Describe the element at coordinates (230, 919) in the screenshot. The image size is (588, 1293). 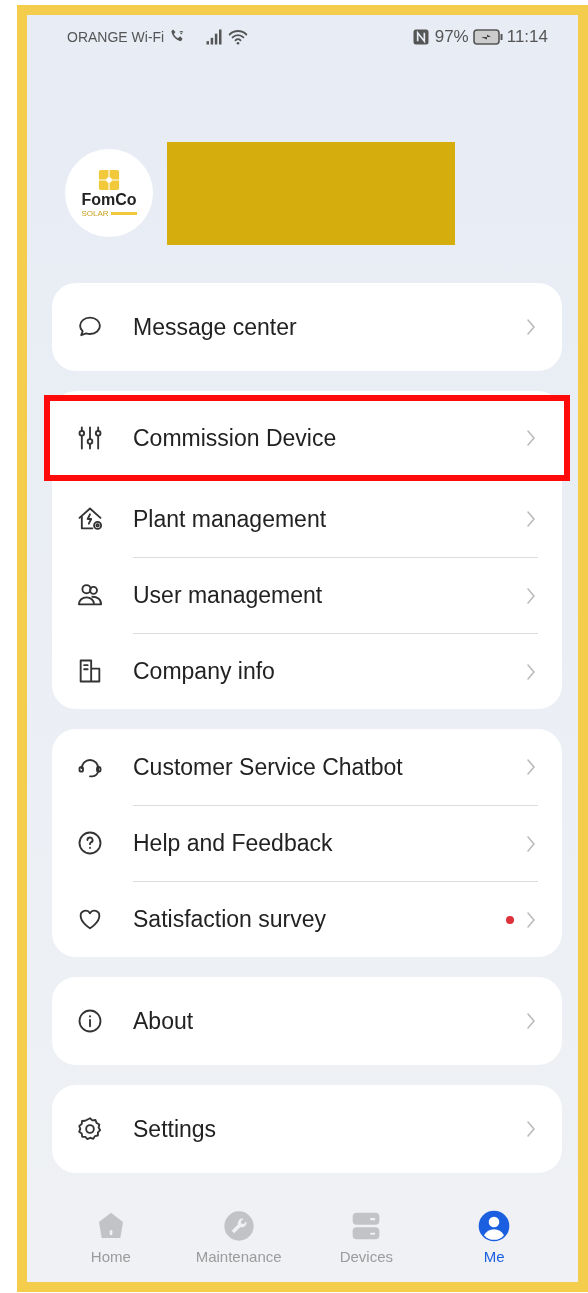
I see `menu-label: Satisfaction survey` at that location.